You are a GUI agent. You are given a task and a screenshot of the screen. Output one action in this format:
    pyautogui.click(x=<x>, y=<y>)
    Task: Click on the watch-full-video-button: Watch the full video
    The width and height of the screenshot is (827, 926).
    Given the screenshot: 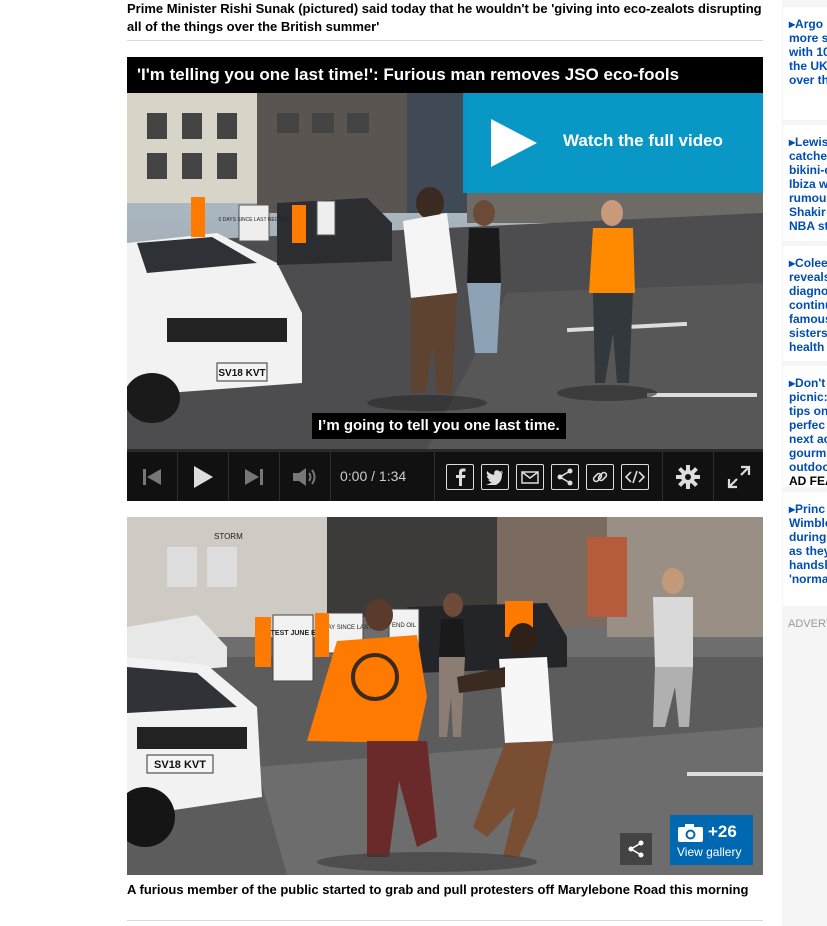 What is the action you would take?
    pyautogui.click(x=613, y=143)
    